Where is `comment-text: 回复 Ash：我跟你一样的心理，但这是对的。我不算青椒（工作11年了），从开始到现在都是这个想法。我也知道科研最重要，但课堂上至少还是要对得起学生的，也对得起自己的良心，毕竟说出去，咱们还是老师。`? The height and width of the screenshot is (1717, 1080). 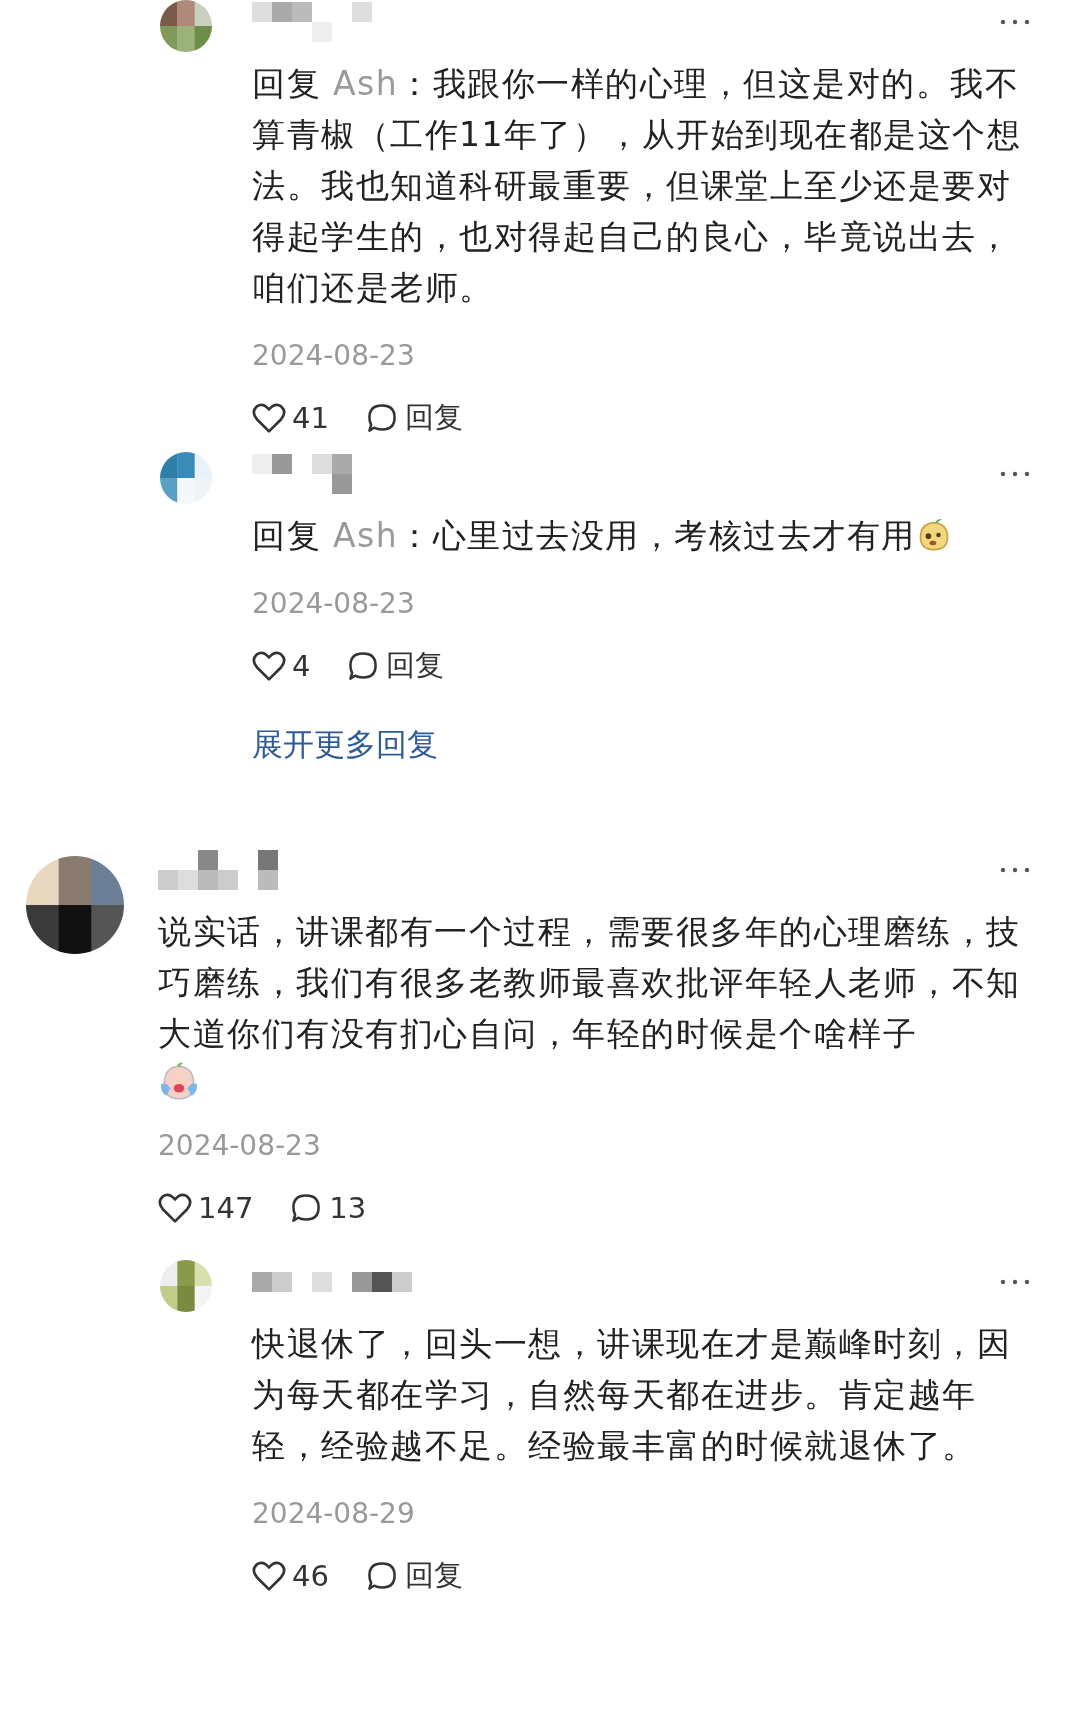 comment-text: 回复 Ash：我跟你一样的心理，但这是对的。我不算青椒（工作11年了），从开始到现在都是这个想法。我也知道科研最重要，但课堂上至少还是要对得起学生的，也对得起自己的良心，毕竟说出去，咱们还是老师。 is located at coordinates (637, 186).